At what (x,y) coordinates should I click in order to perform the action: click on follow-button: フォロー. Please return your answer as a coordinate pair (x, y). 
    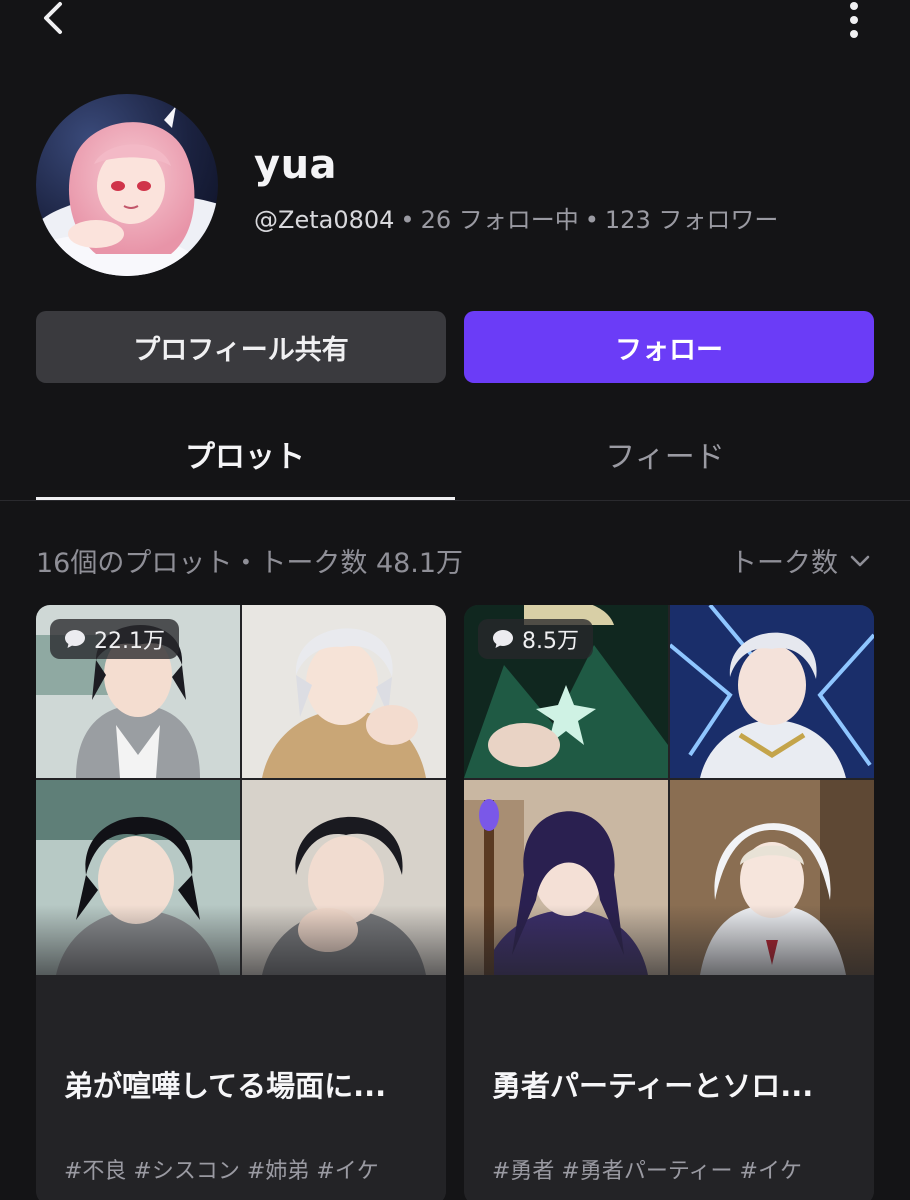
    Looking at the image, I should click on (669, 347).